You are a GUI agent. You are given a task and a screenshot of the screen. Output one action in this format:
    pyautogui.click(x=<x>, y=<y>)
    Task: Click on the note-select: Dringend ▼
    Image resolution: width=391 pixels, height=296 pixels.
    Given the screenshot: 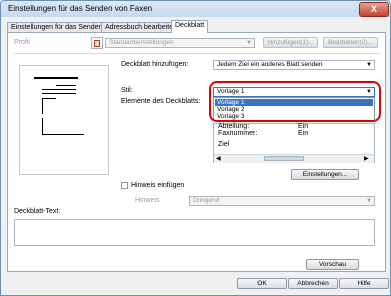 What is the action you would take?
    pyautogui.click(x=282, y=201)
    